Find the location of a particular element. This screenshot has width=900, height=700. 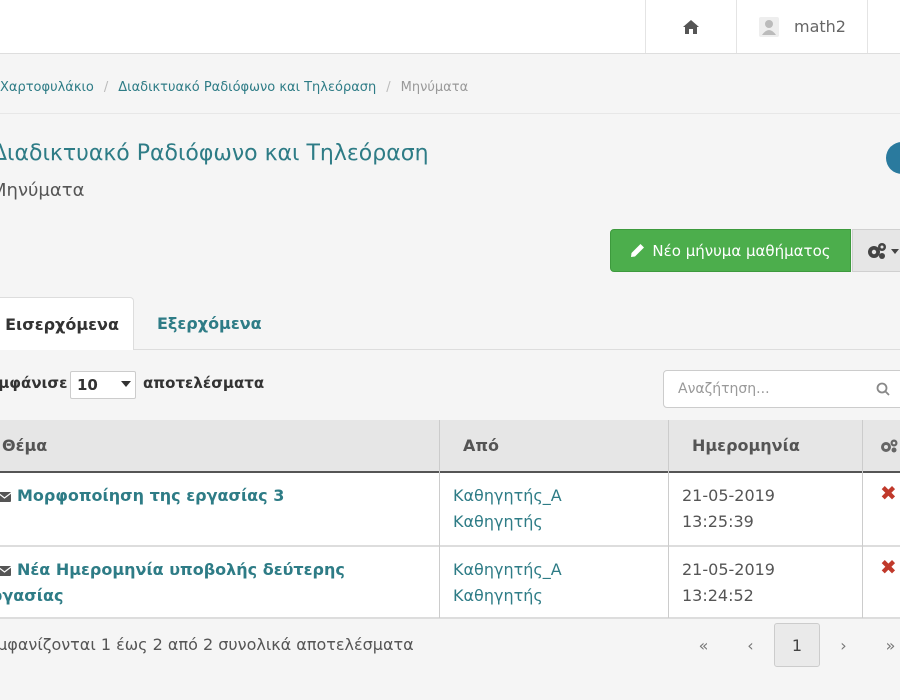

message-date: 21-05-2019 13:25:39 is located at coordinates (728, 509).